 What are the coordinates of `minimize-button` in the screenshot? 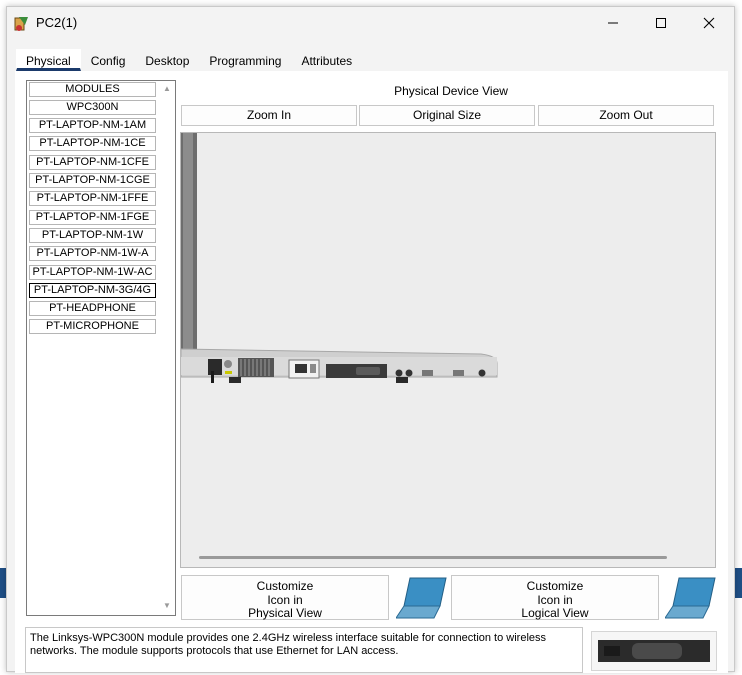 It's located at (613, 23).